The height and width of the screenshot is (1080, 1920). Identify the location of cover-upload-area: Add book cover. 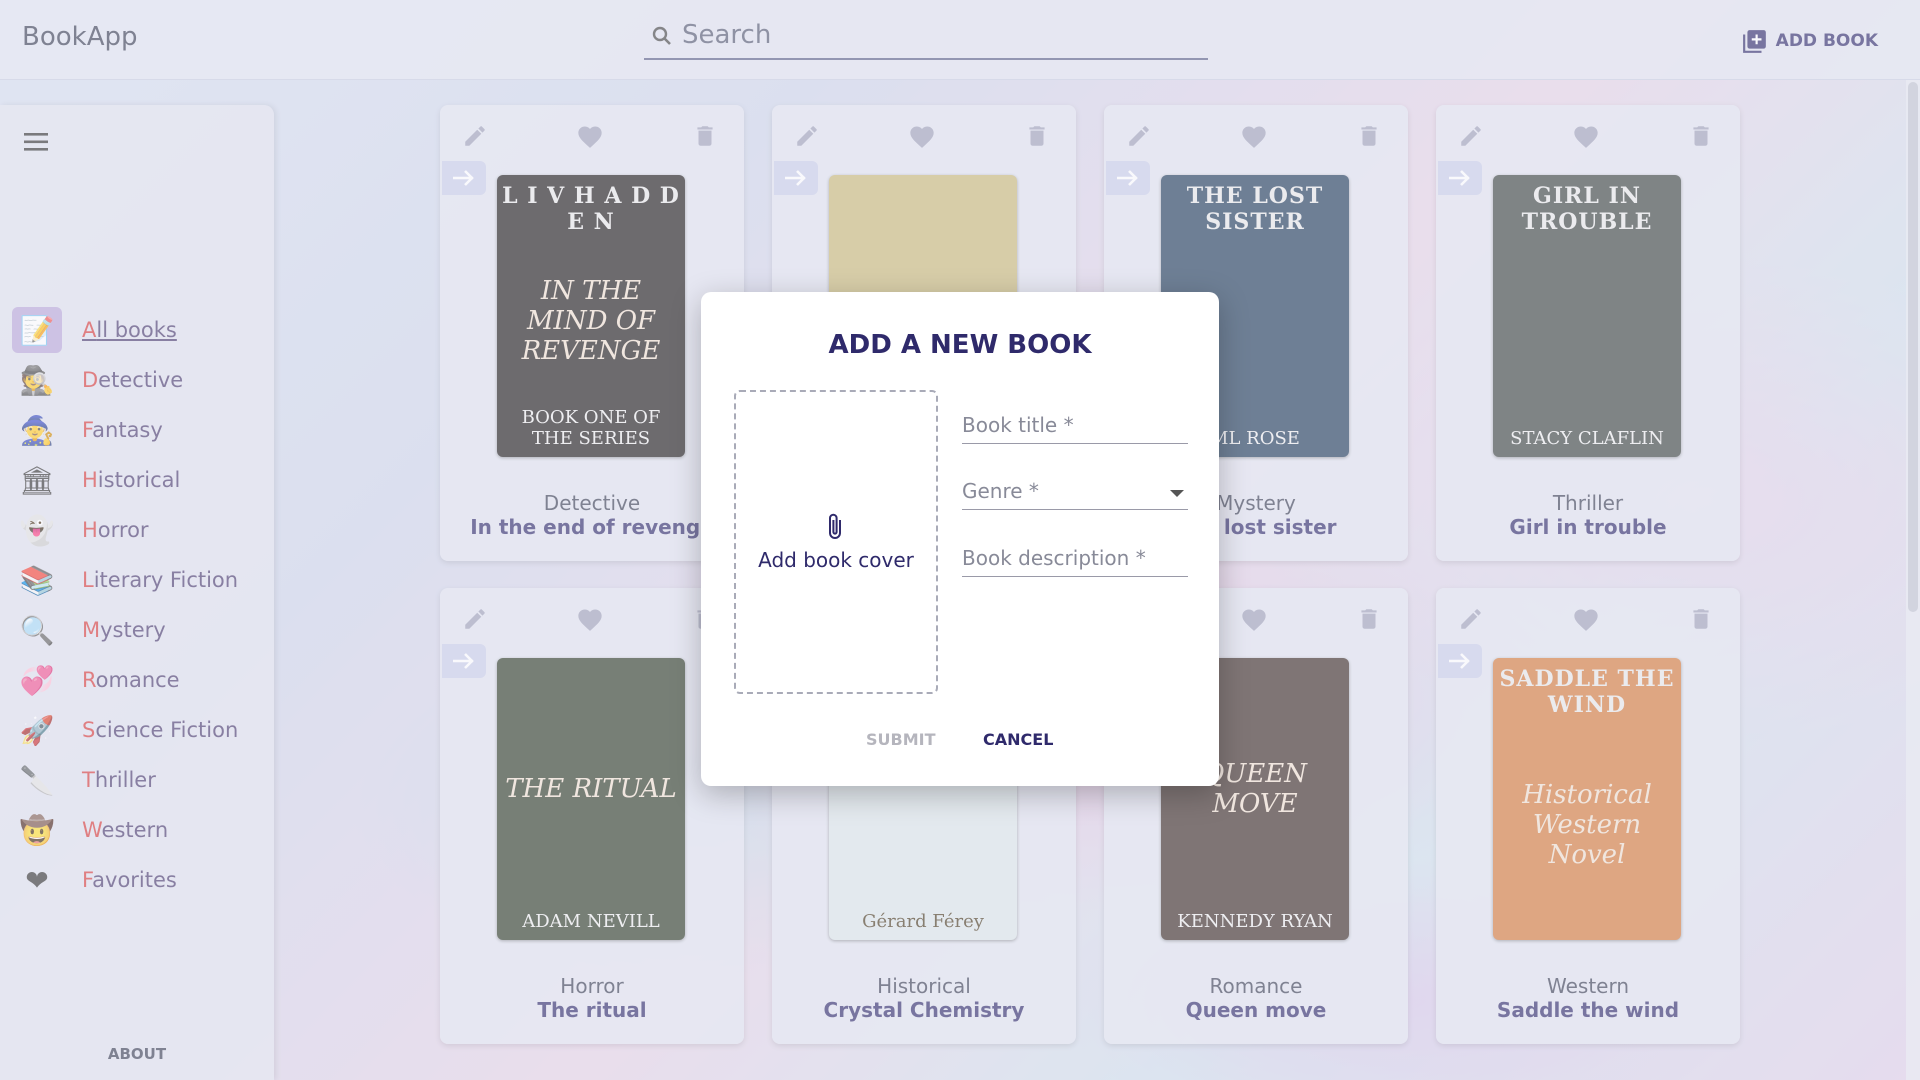
(836, 542).